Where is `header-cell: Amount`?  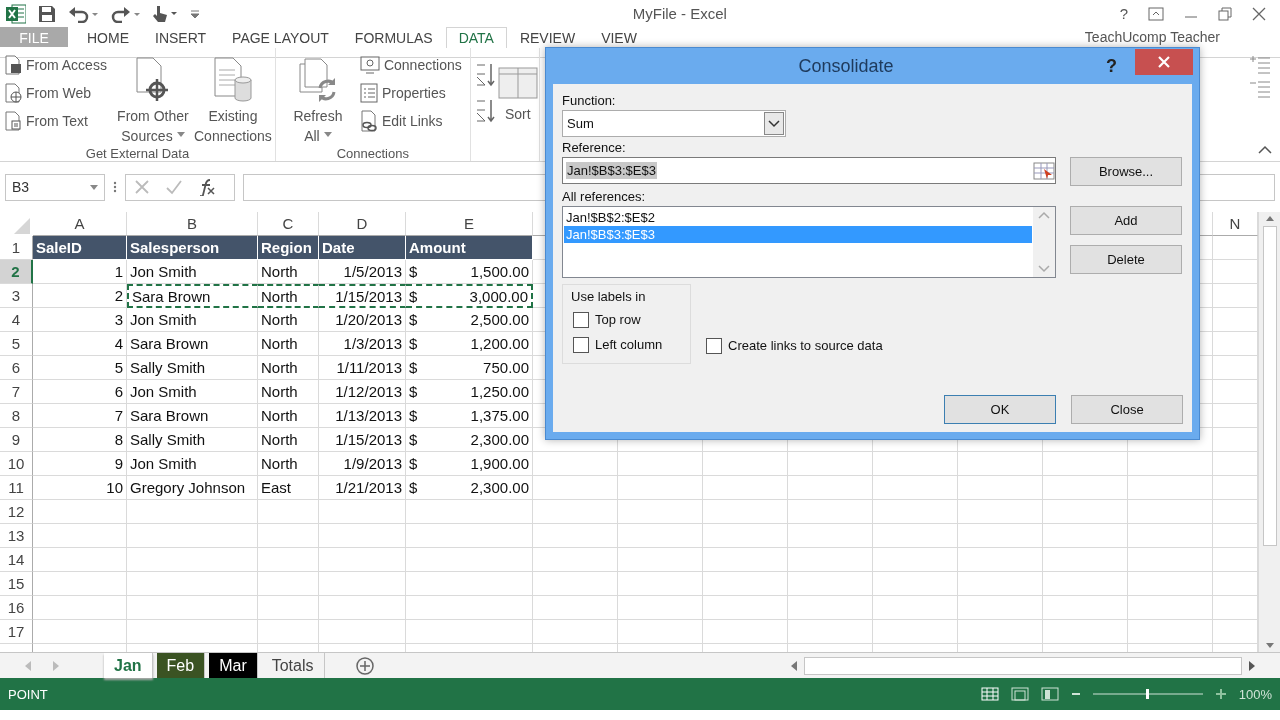
header-cell: Amount is located at coordinates (469, 248).